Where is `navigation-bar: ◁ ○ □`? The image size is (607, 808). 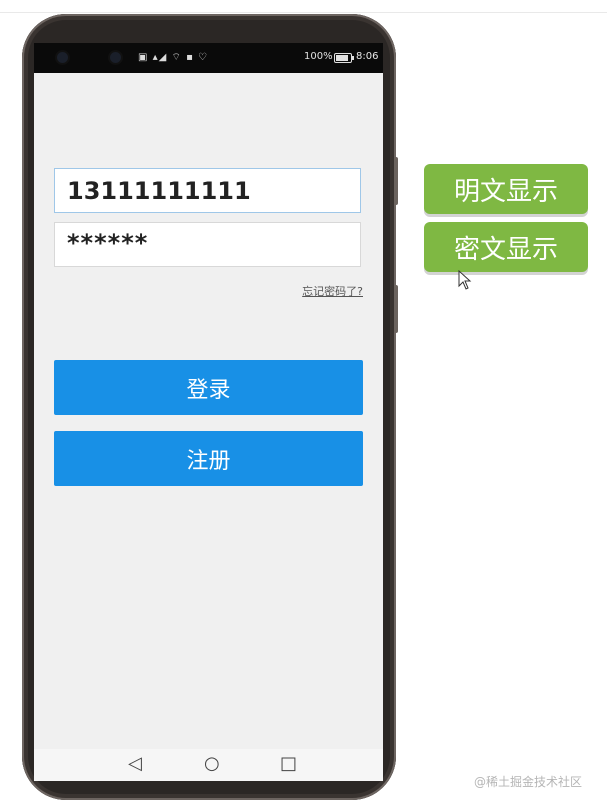 navigation-bar: ◁ ○ □ is located at coordinates (208, 765).